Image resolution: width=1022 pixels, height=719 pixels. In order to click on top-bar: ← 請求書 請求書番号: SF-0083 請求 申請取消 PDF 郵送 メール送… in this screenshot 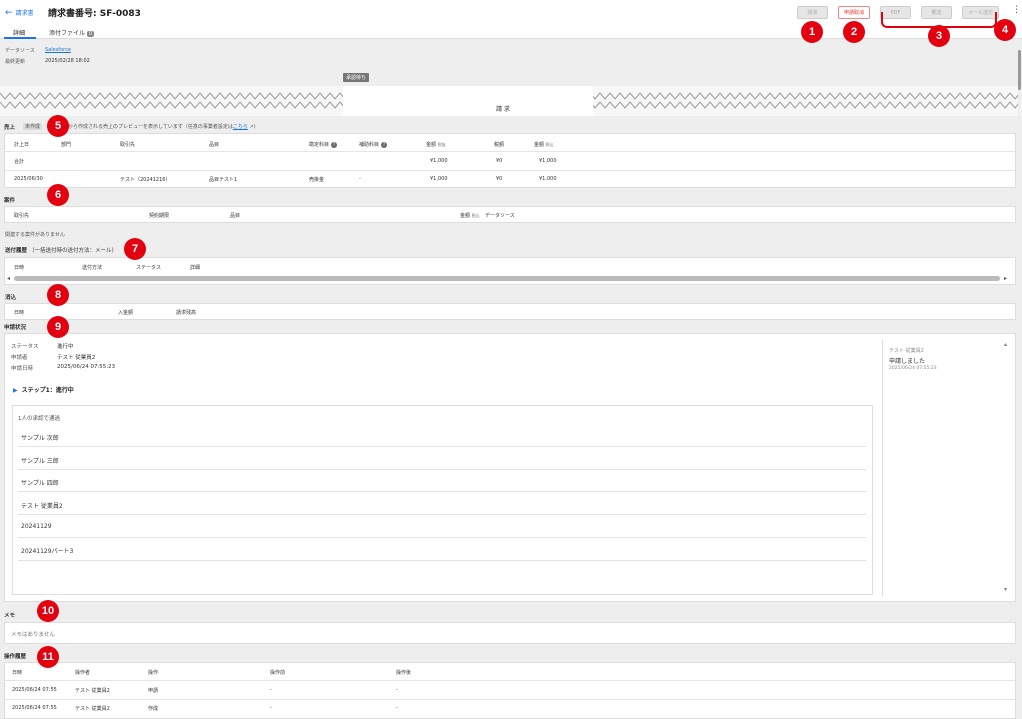, I will do `click(511, 13)`.